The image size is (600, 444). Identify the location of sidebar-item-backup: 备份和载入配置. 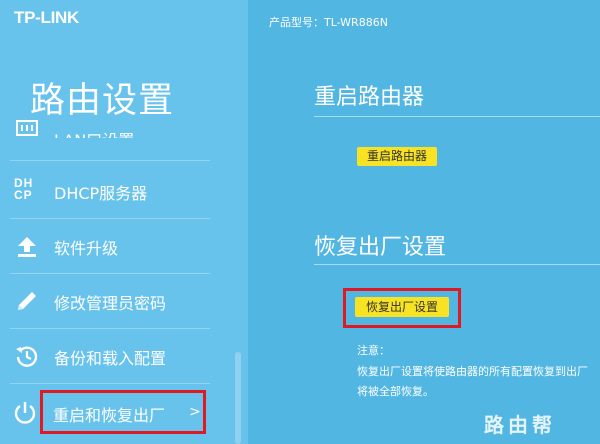
(110, 356).